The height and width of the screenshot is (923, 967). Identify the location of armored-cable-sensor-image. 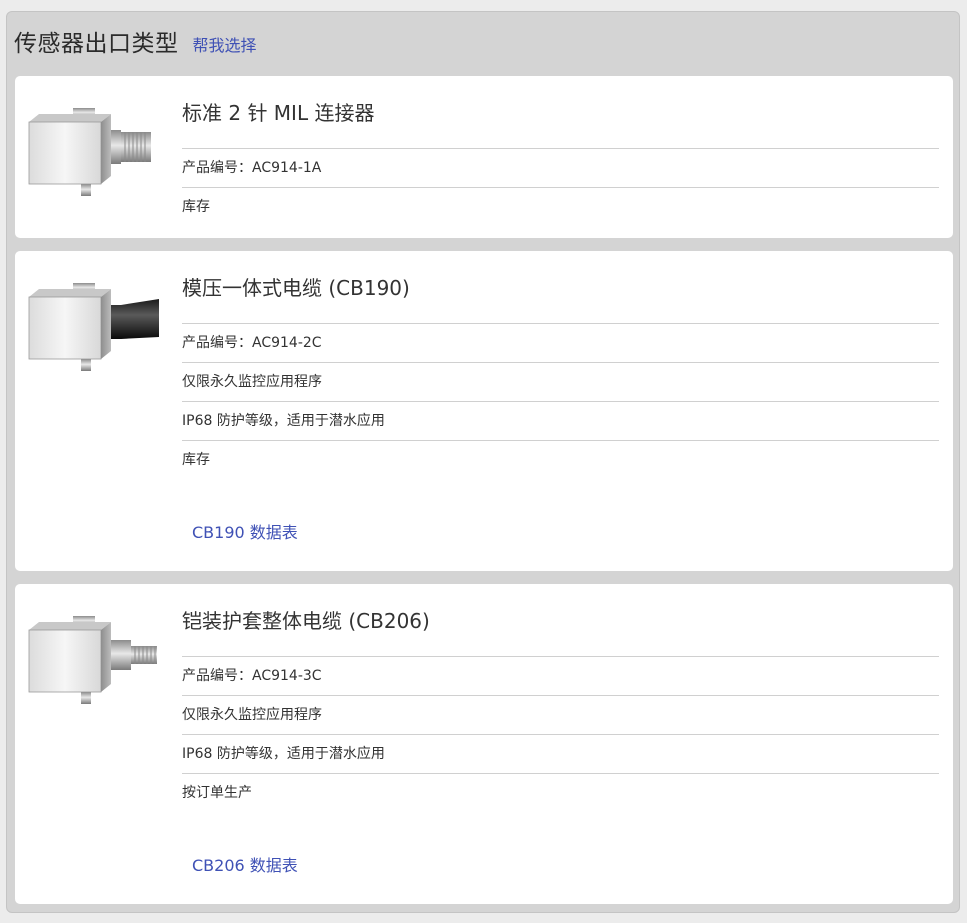
(92, 660).